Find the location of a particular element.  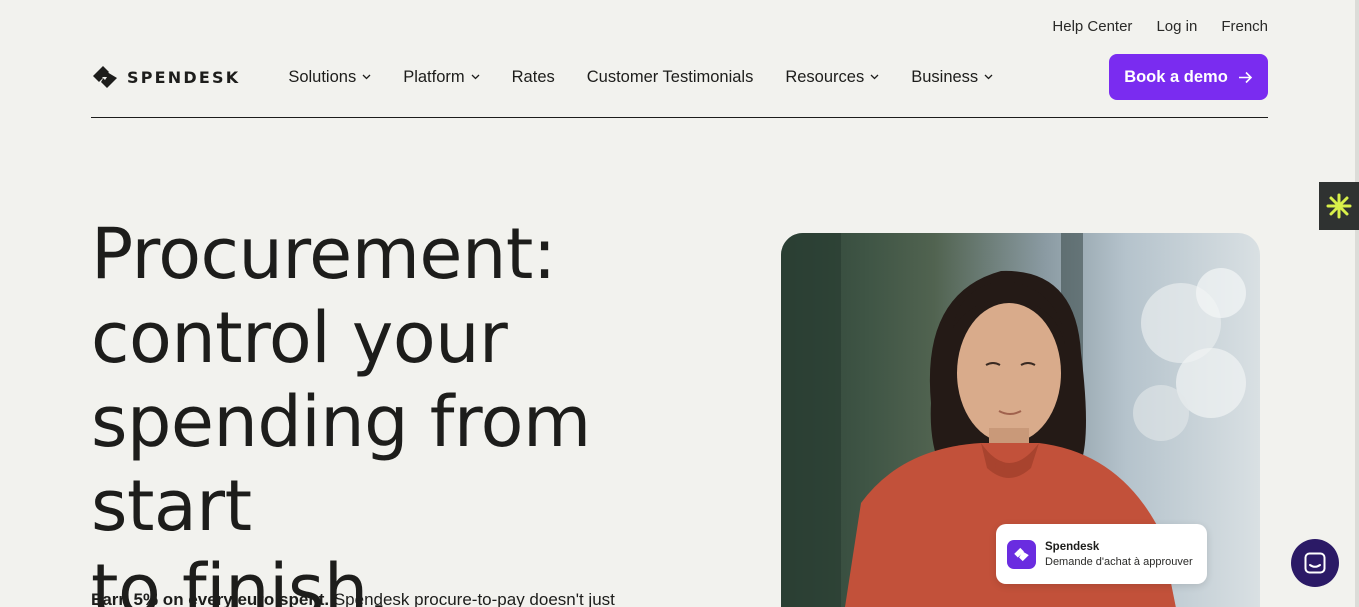

hero-title-line: spending from start is located at coordinates (341, 464).